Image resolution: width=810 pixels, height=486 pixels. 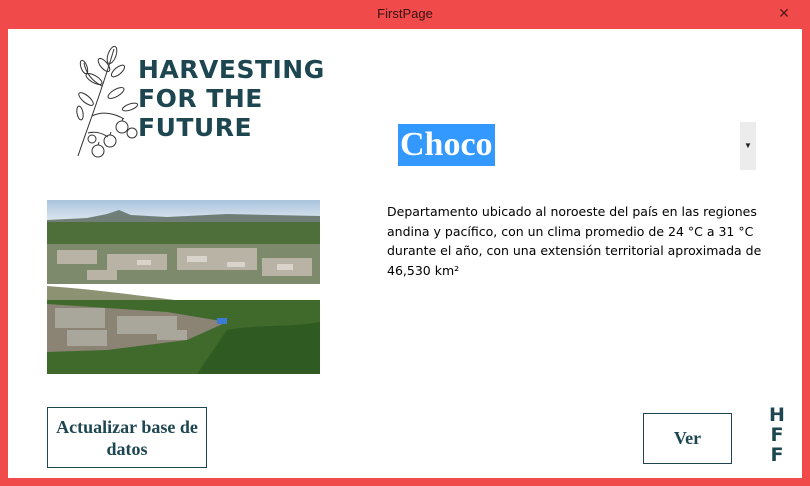 What do you see at coordinates (687, 438) in the screenshot?
I see `view-button: Ver` at bounding box center [687, 438].